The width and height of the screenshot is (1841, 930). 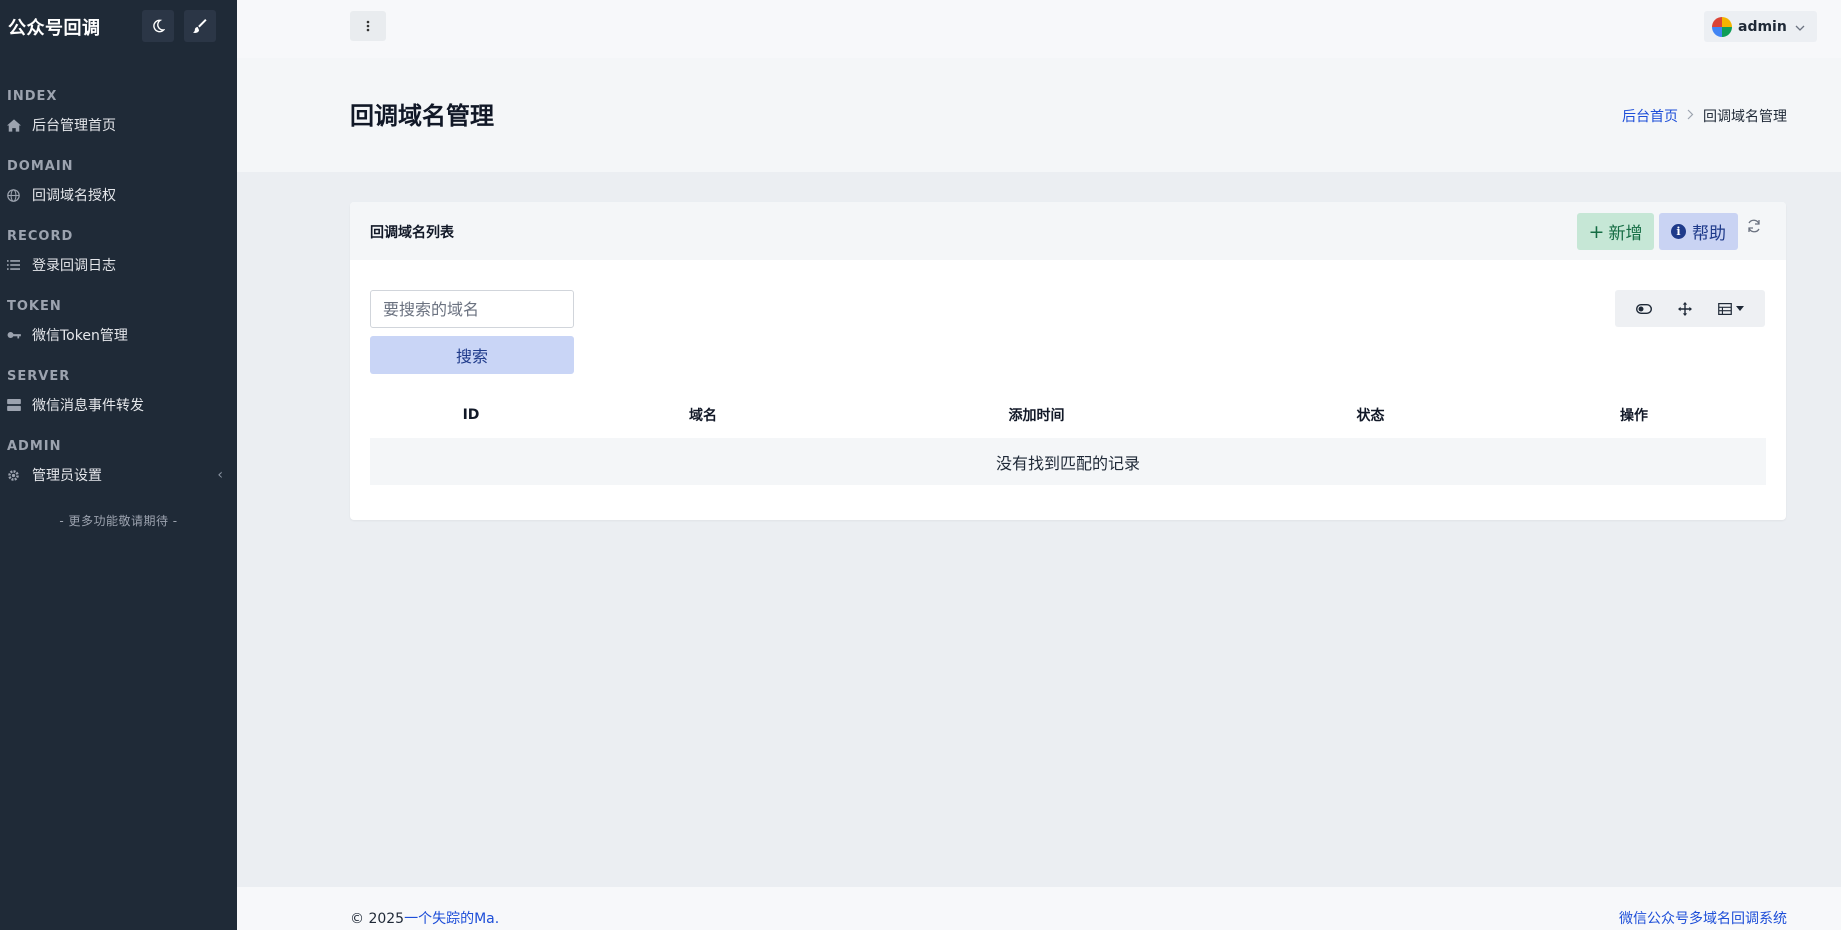 I want to click on info-icon: i, so click(x=1678, y=231).